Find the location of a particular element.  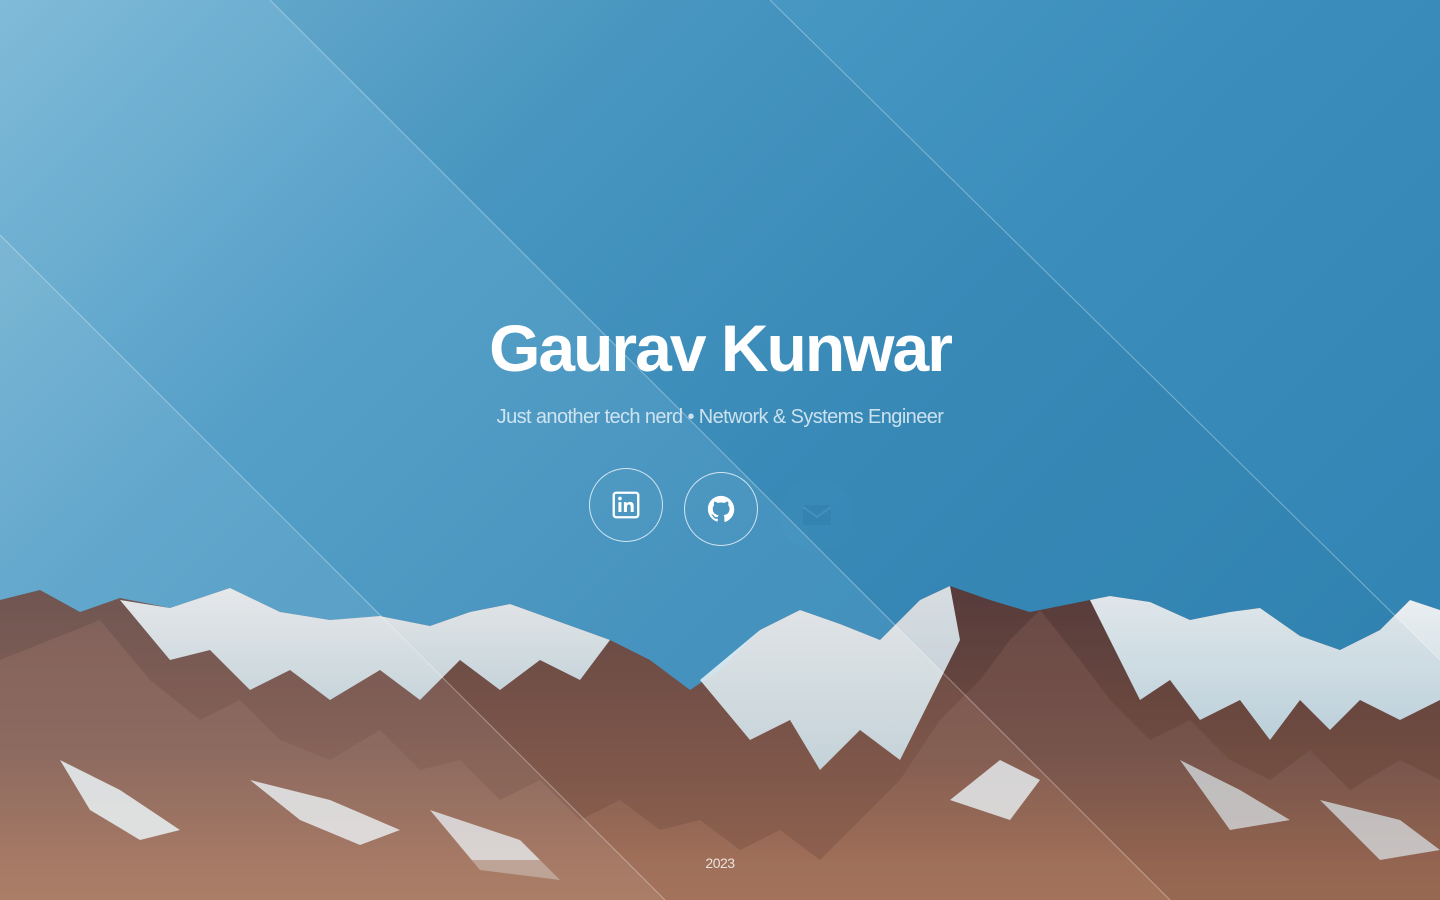

linkedin-icon is located at coordinates (626, 505).